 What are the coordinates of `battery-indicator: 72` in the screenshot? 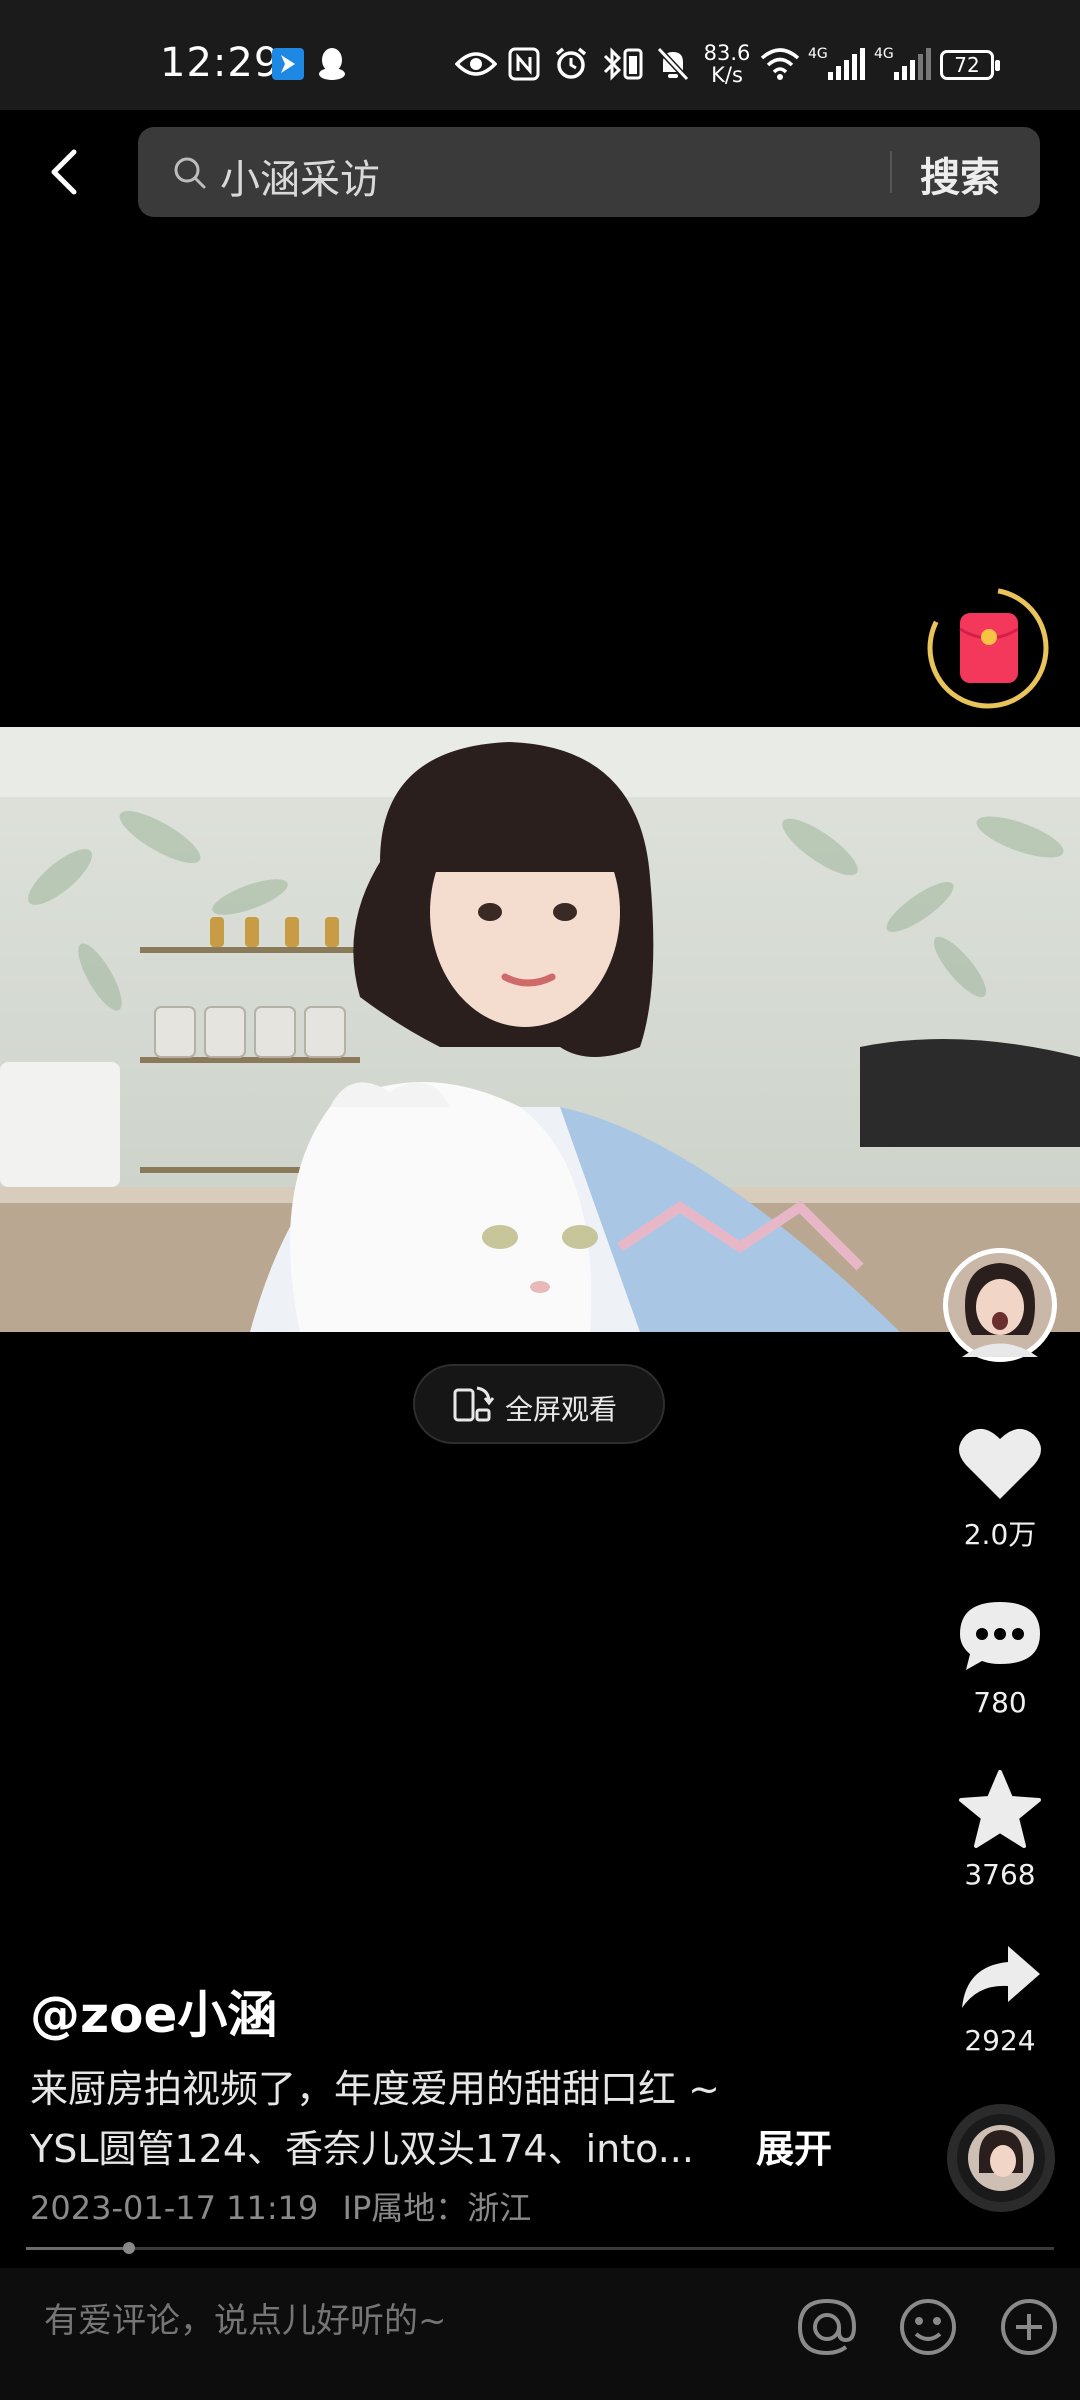 It's located at (970, 65).